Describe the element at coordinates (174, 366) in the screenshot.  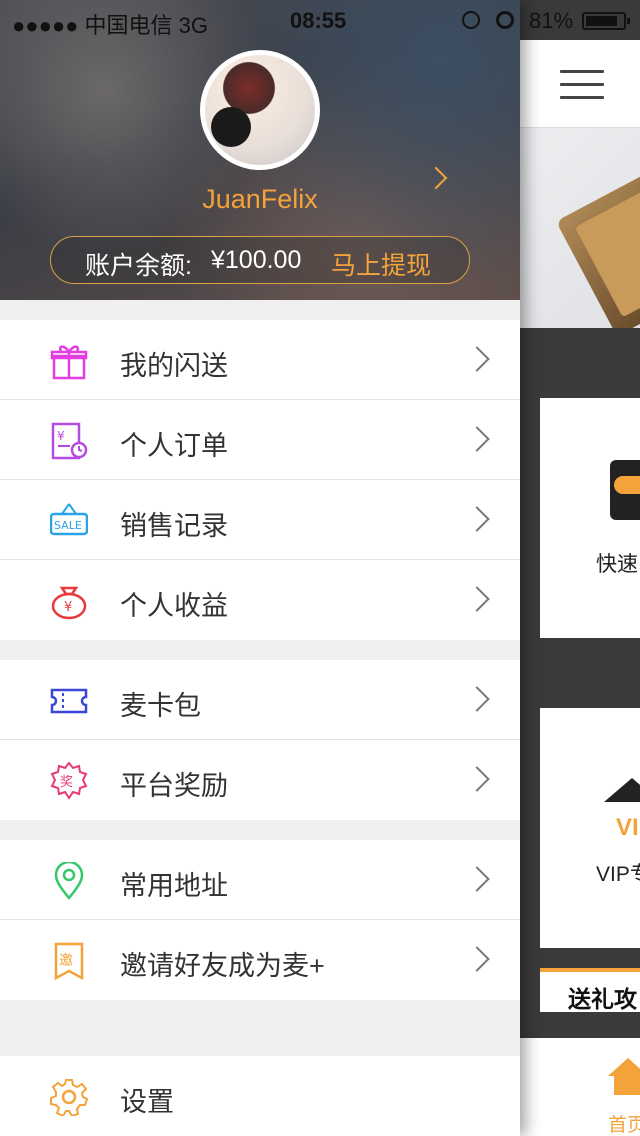
I see `menu-label: 我的闪送` at that location.